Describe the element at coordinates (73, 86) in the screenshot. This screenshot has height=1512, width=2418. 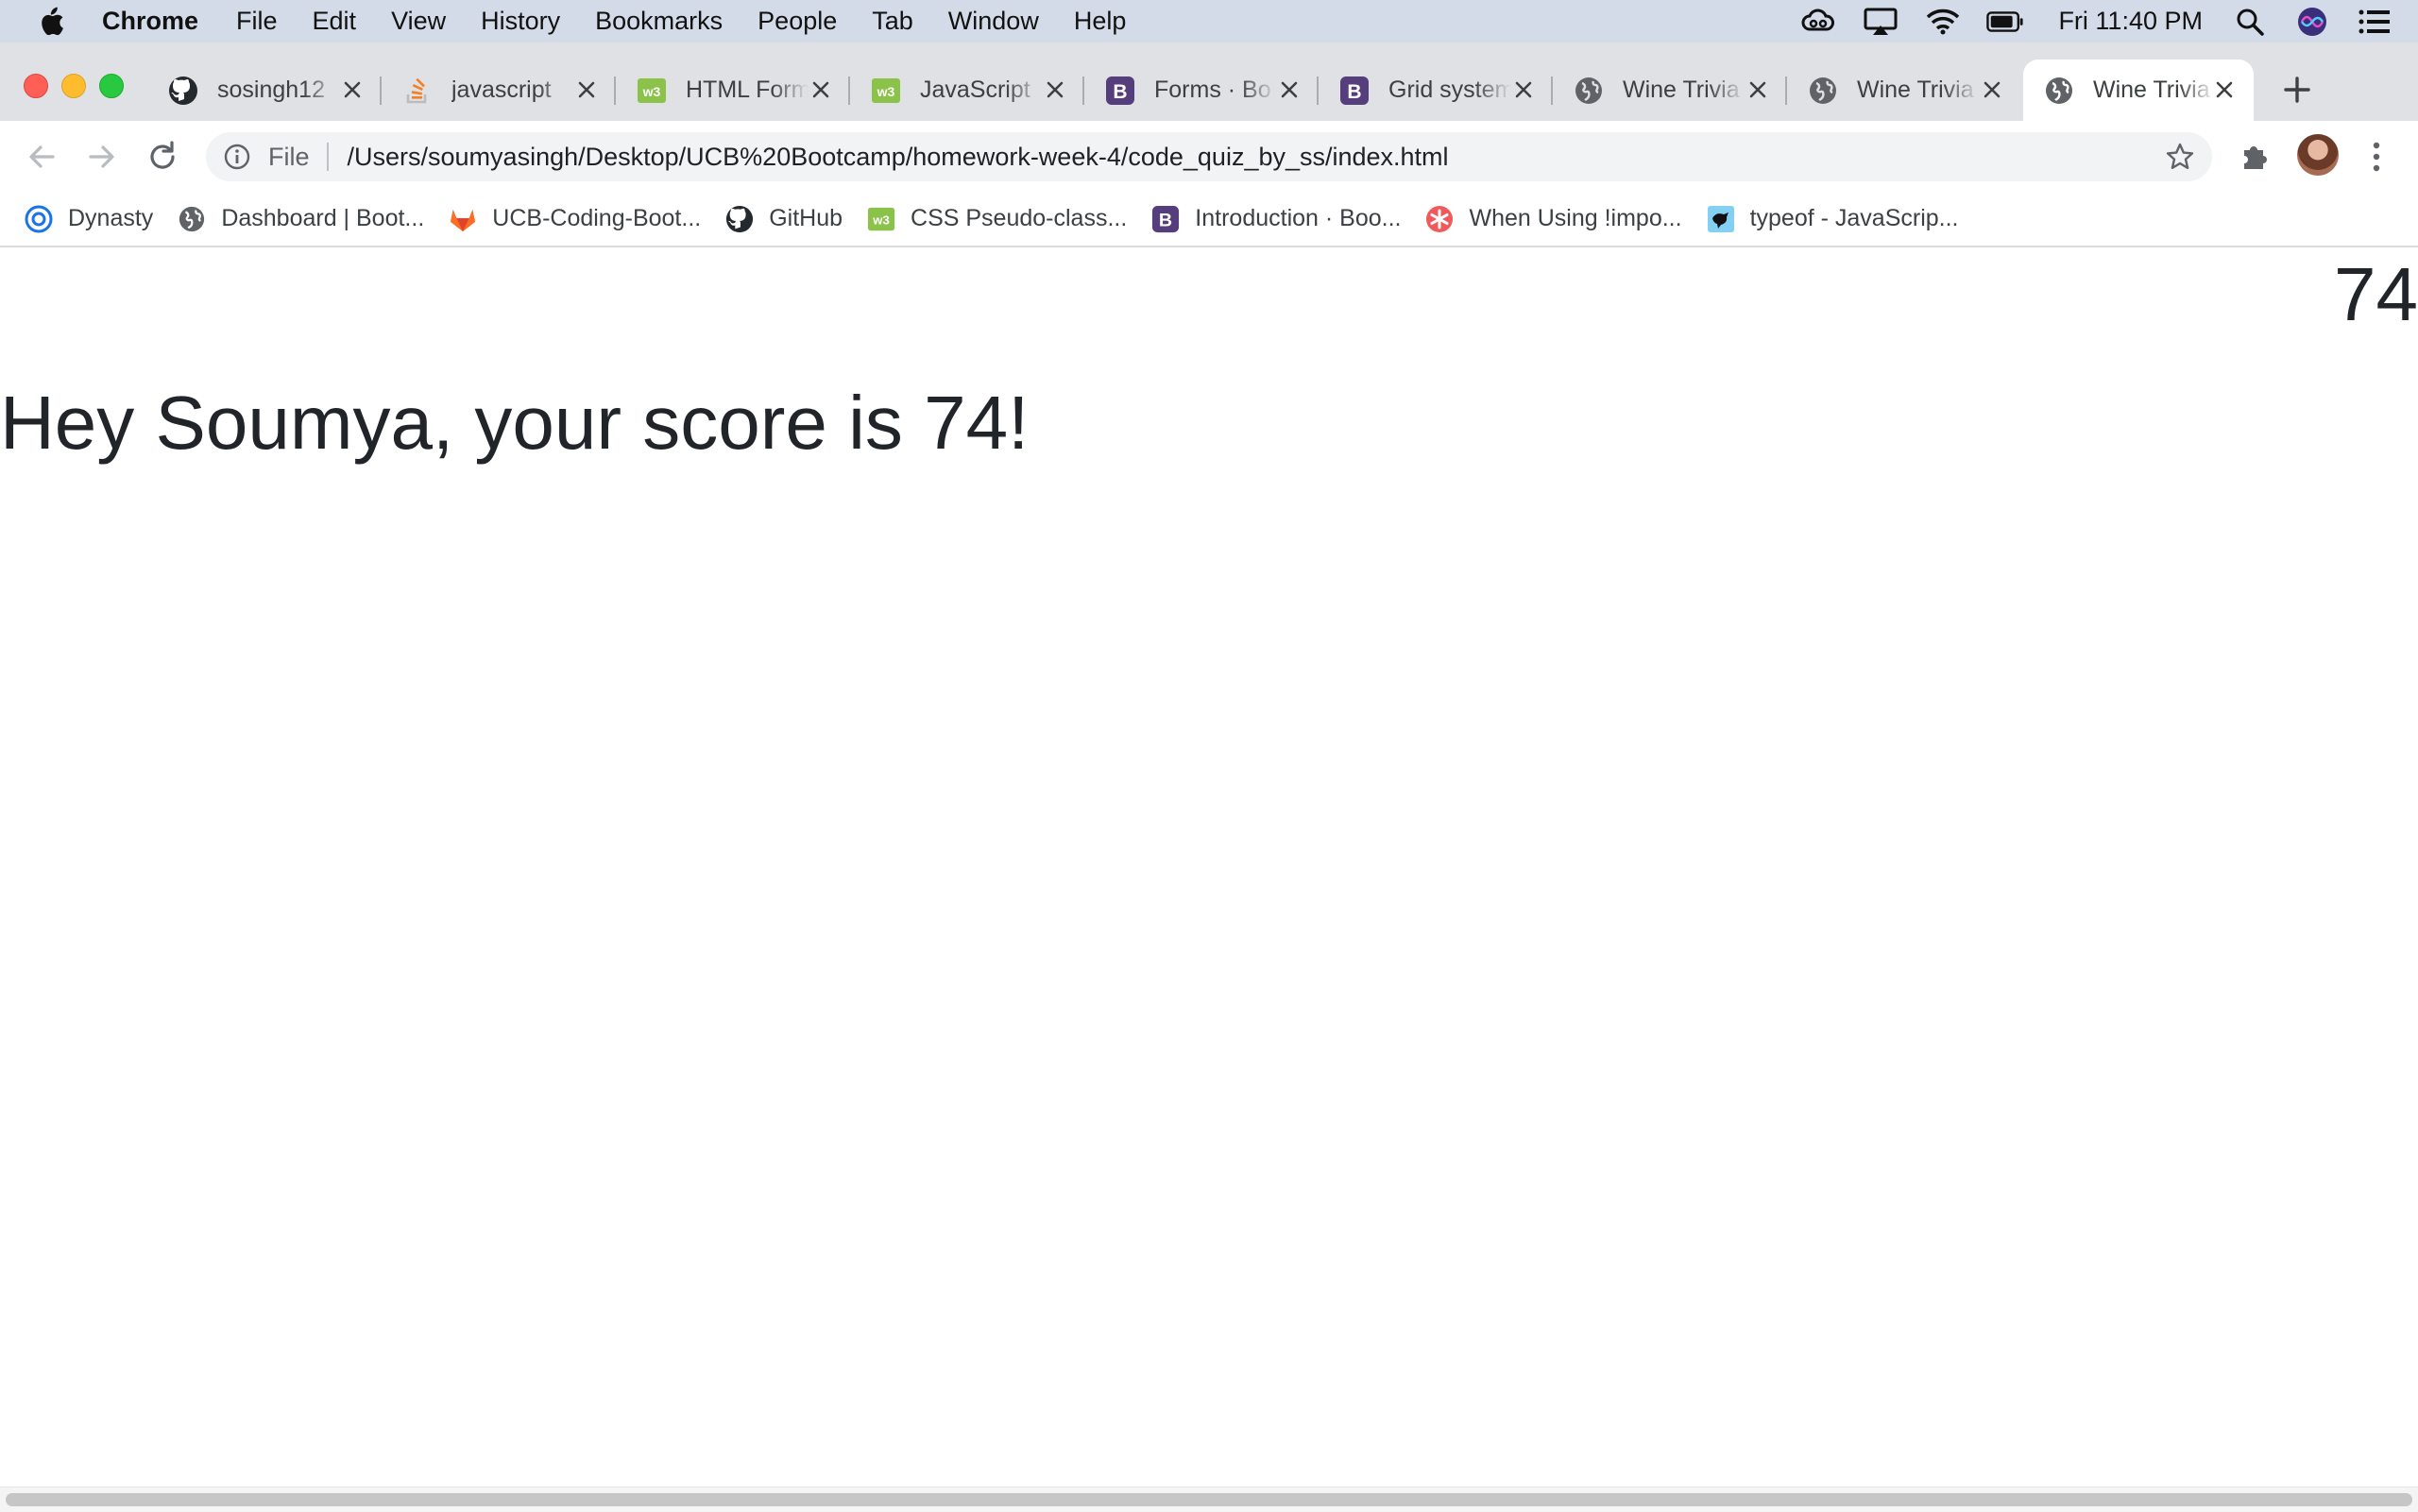
I see `window-minimize-button` at that location.